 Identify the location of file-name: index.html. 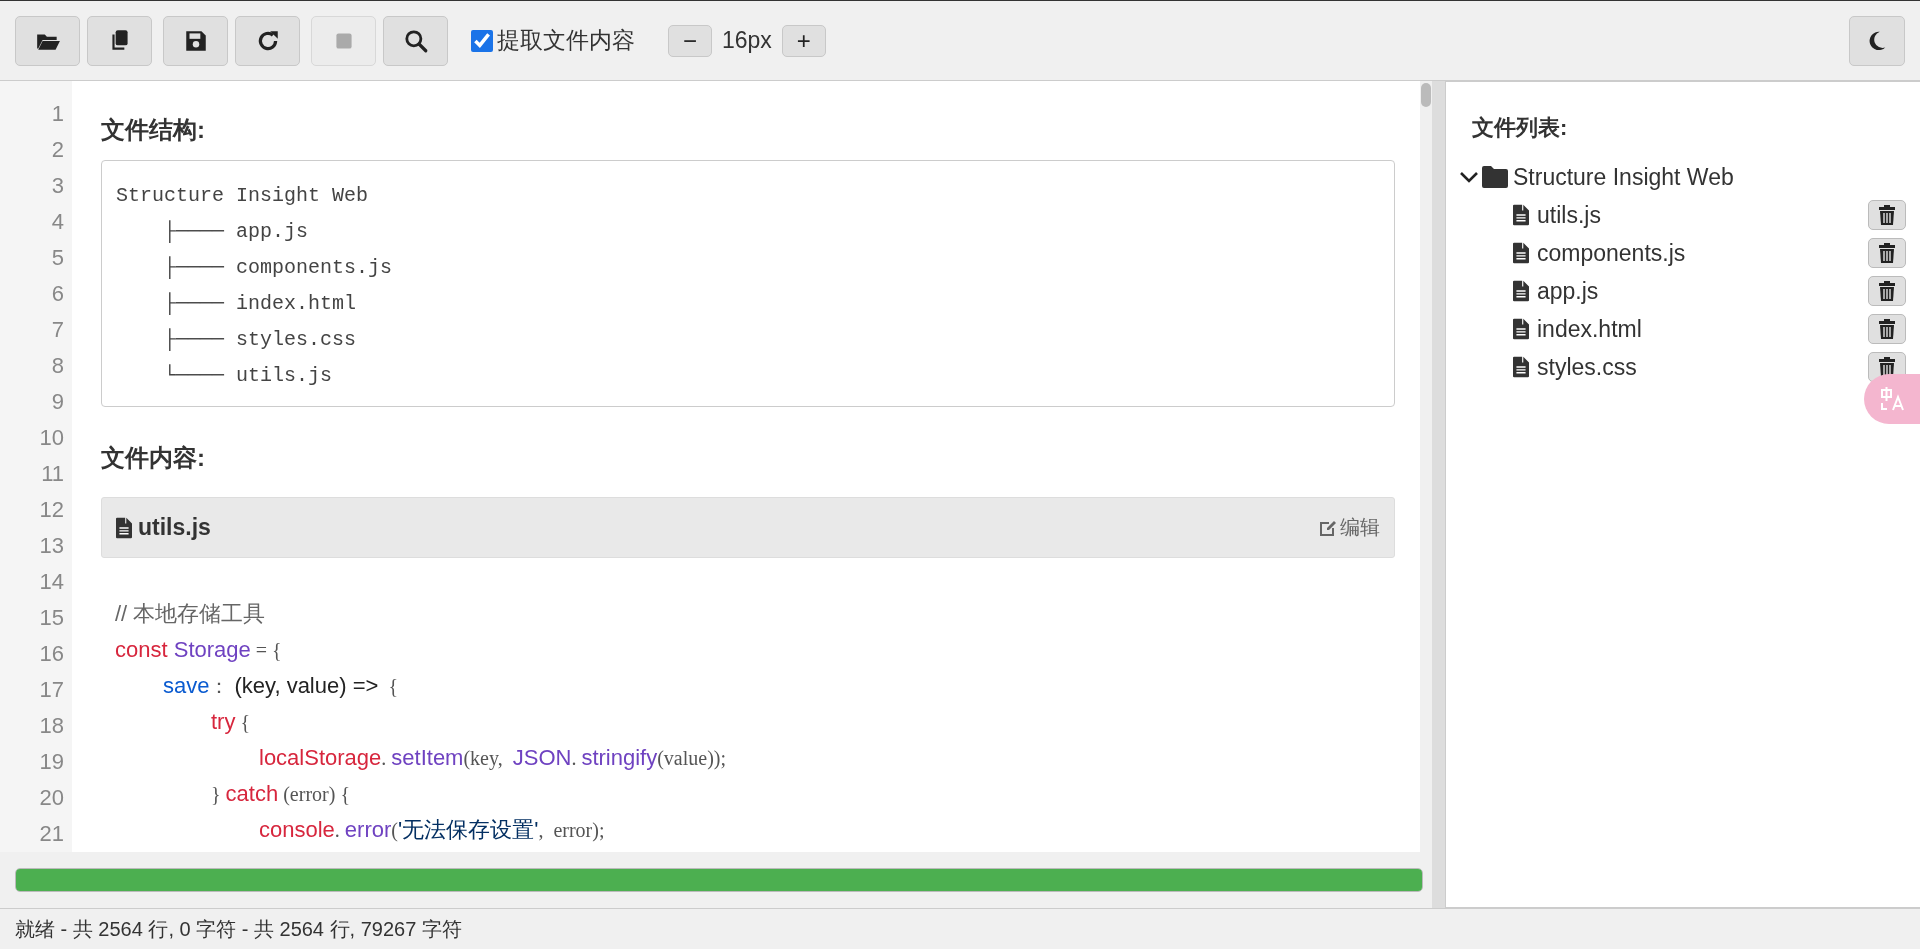
(1589, 329).